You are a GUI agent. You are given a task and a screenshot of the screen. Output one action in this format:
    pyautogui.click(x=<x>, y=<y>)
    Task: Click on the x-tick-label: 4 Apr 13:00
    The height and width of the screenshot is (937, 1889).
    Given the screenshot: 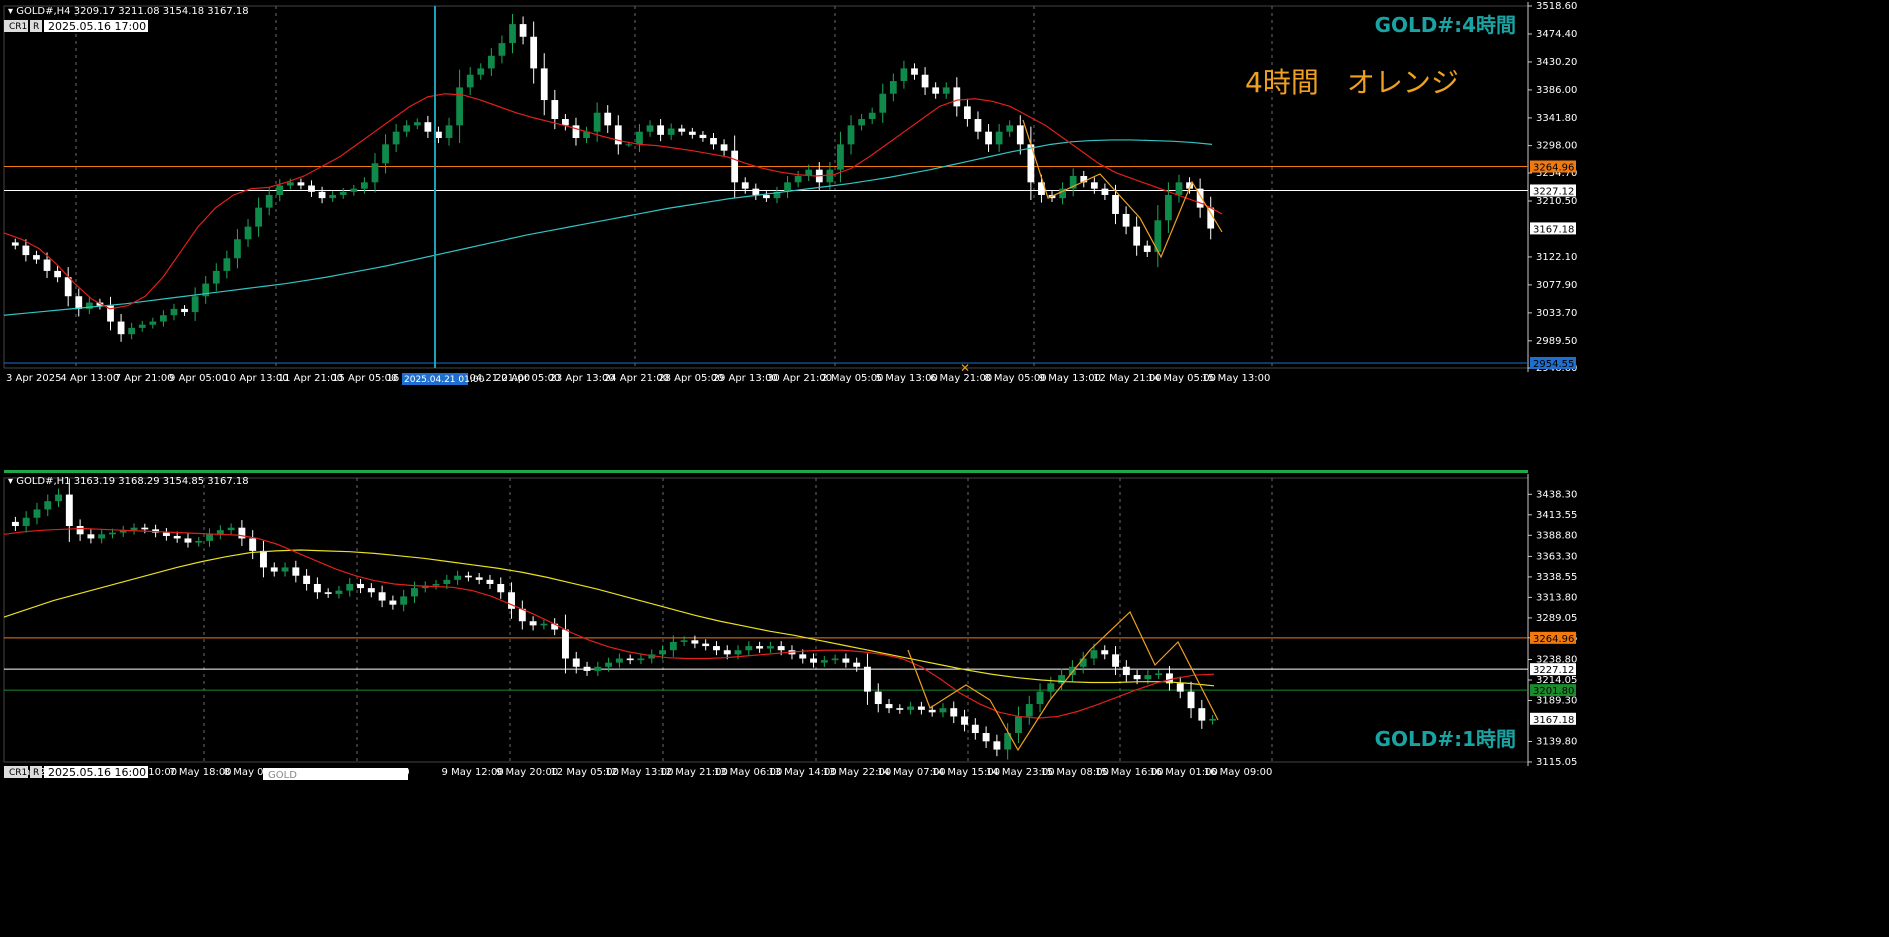 What is the action you would take?
    pyautogui.click(x=89, y=378)
    